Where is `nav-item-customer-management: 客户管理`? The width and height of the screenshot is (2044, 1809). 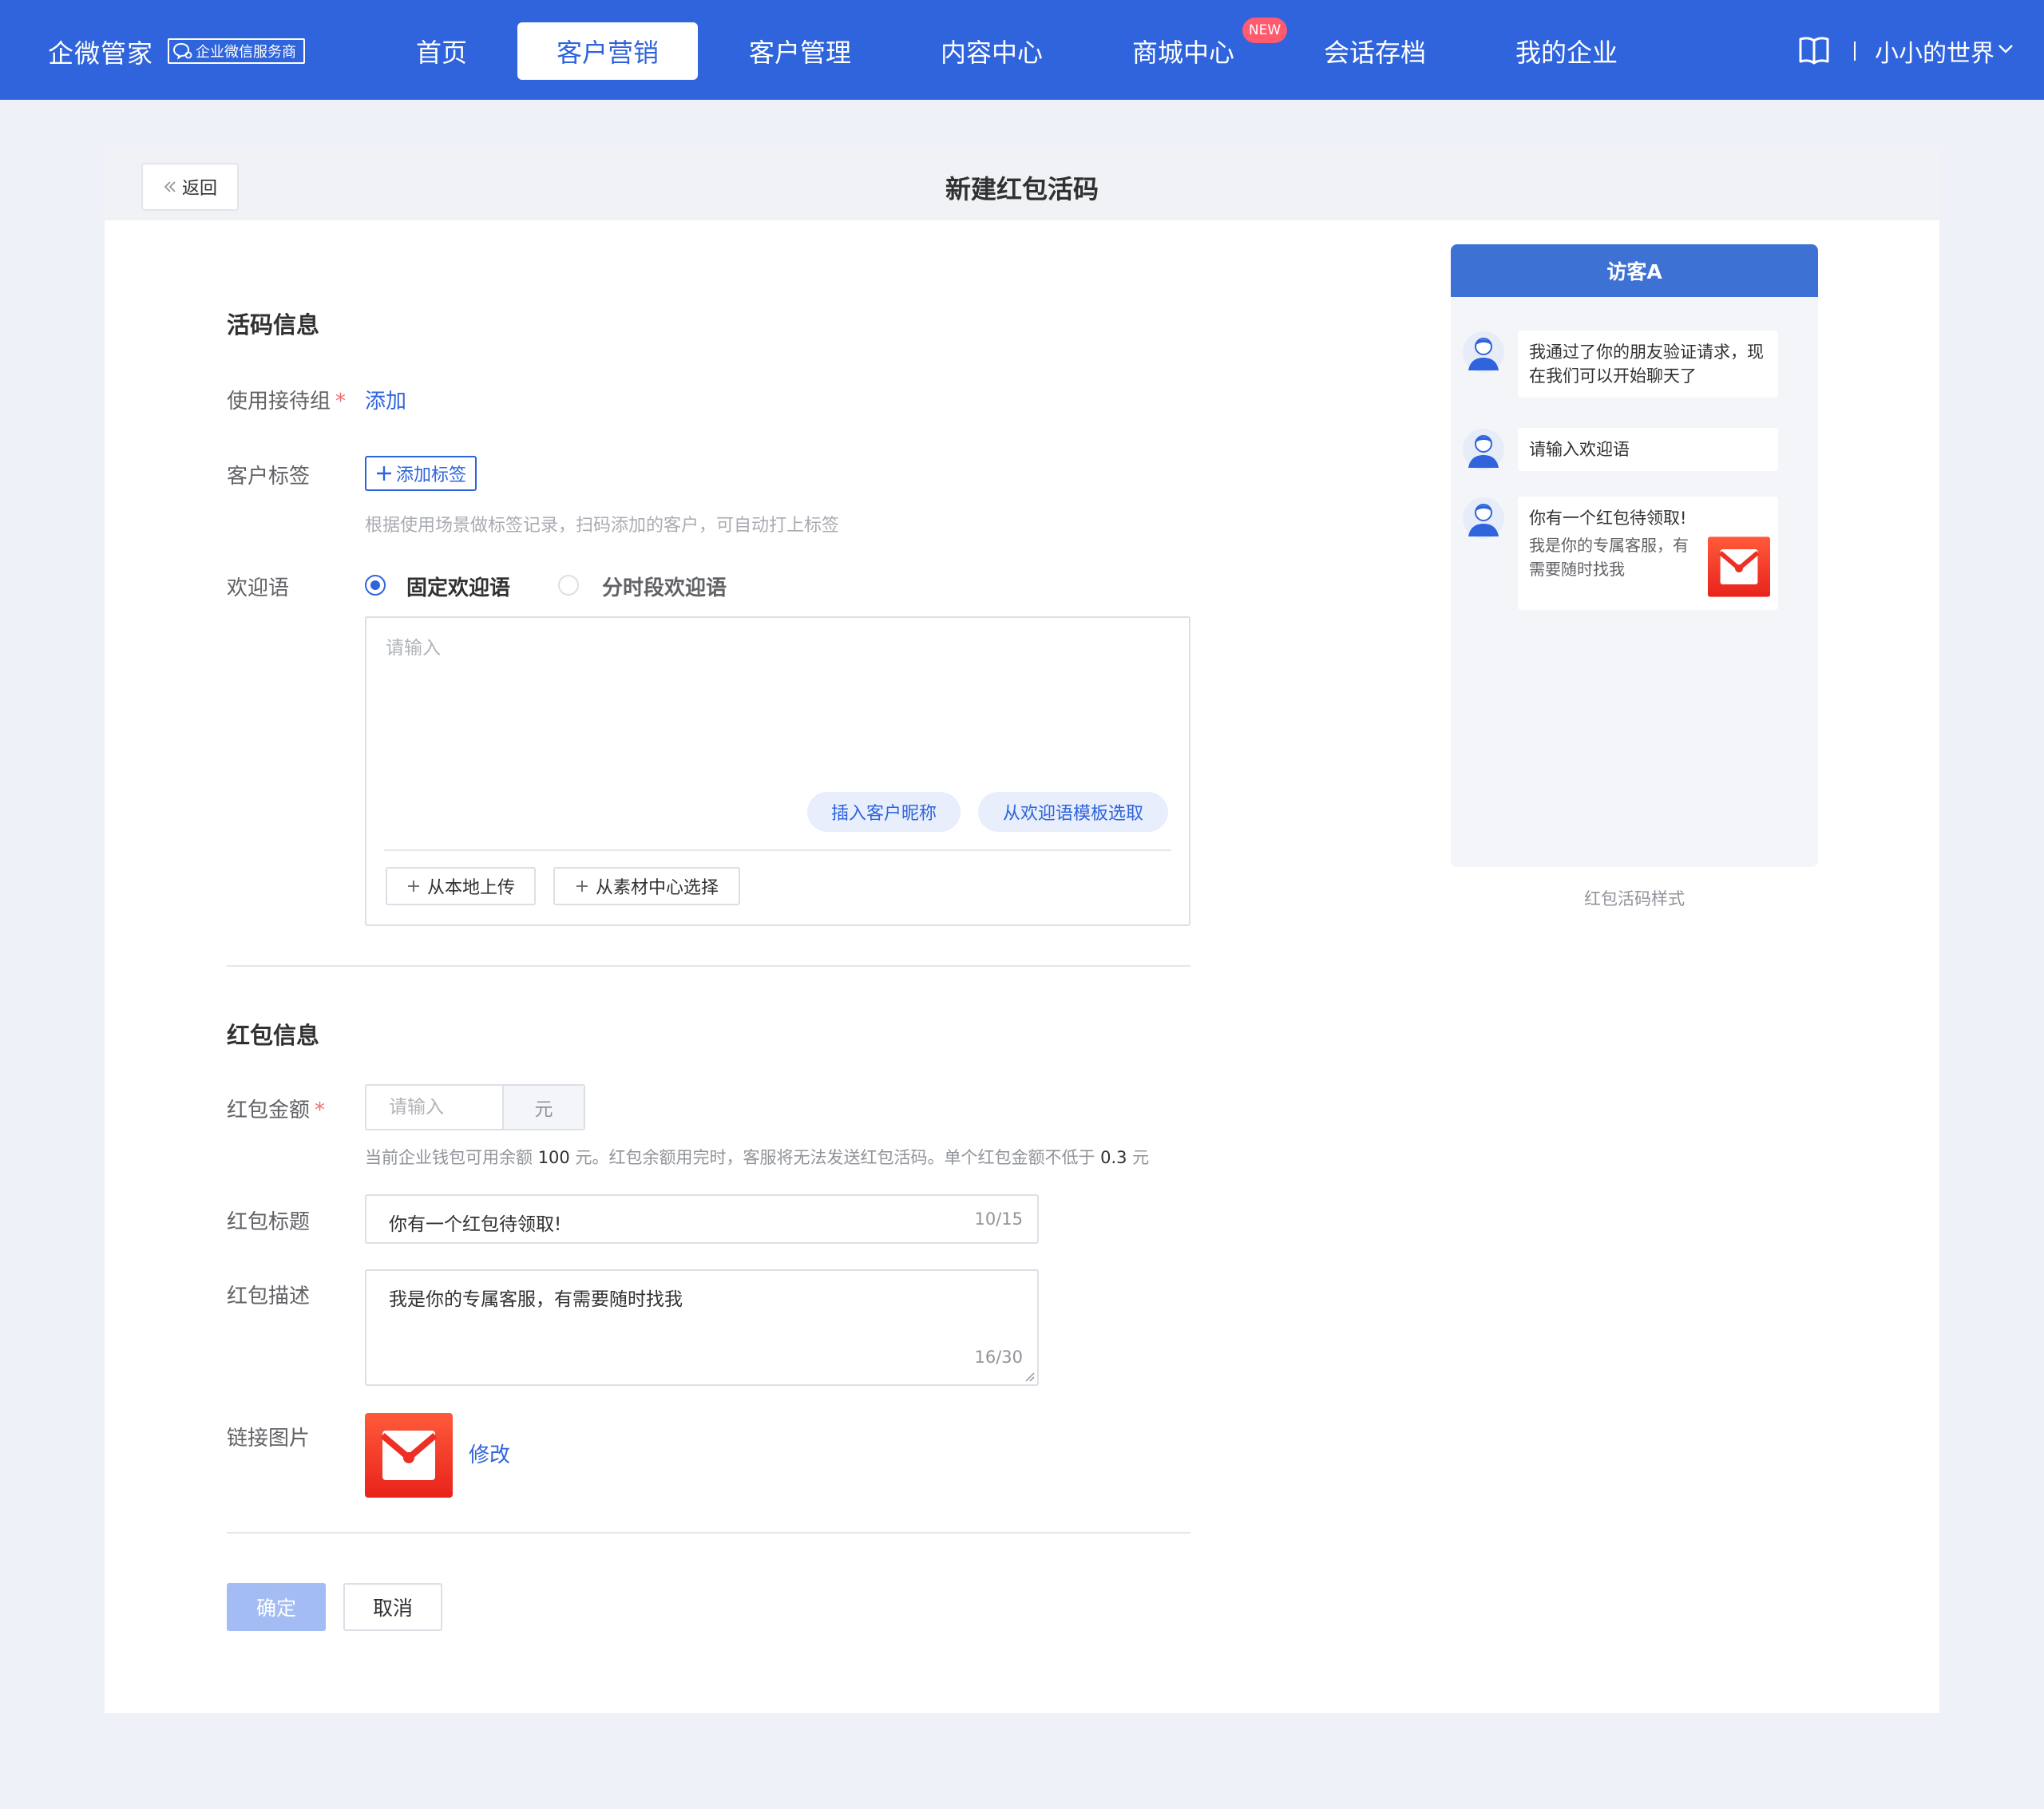 nav-item-customer-management: 客户管理 is located at coordinates (800, 51).